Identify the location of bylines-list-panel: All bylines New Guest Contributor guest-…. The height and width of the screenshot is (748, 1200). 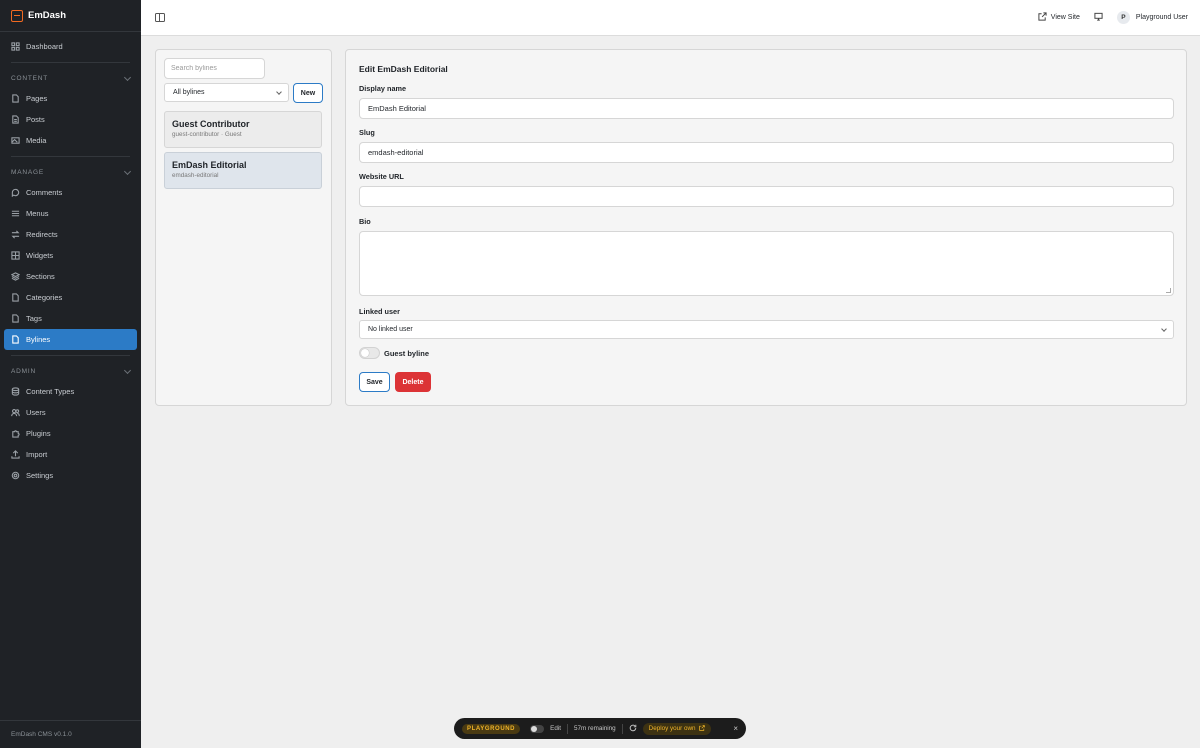
(243, 227).